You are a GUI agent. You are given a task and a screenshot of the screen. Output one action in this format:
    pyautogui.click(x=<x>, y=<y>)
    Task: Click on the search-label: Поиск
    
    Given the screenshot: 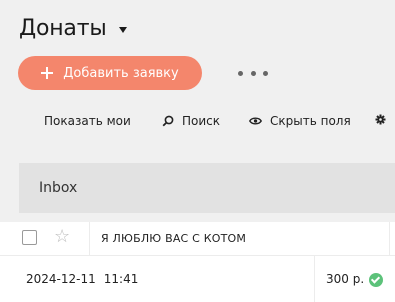 What is the action you would take?
    pyautogui.click(x=201, y=121)
    